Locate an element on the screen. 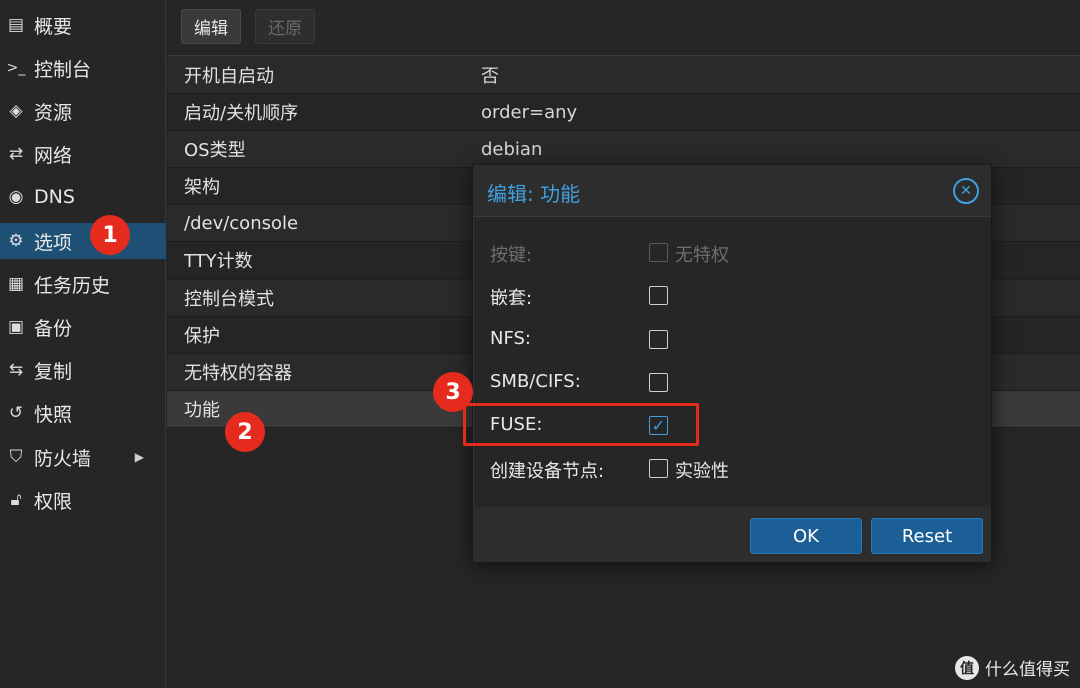 Image resolution: width=1080 pixels, height=688 pixels. mknod-checkbox-text: 实验性 is located at coordinates (702, 471).